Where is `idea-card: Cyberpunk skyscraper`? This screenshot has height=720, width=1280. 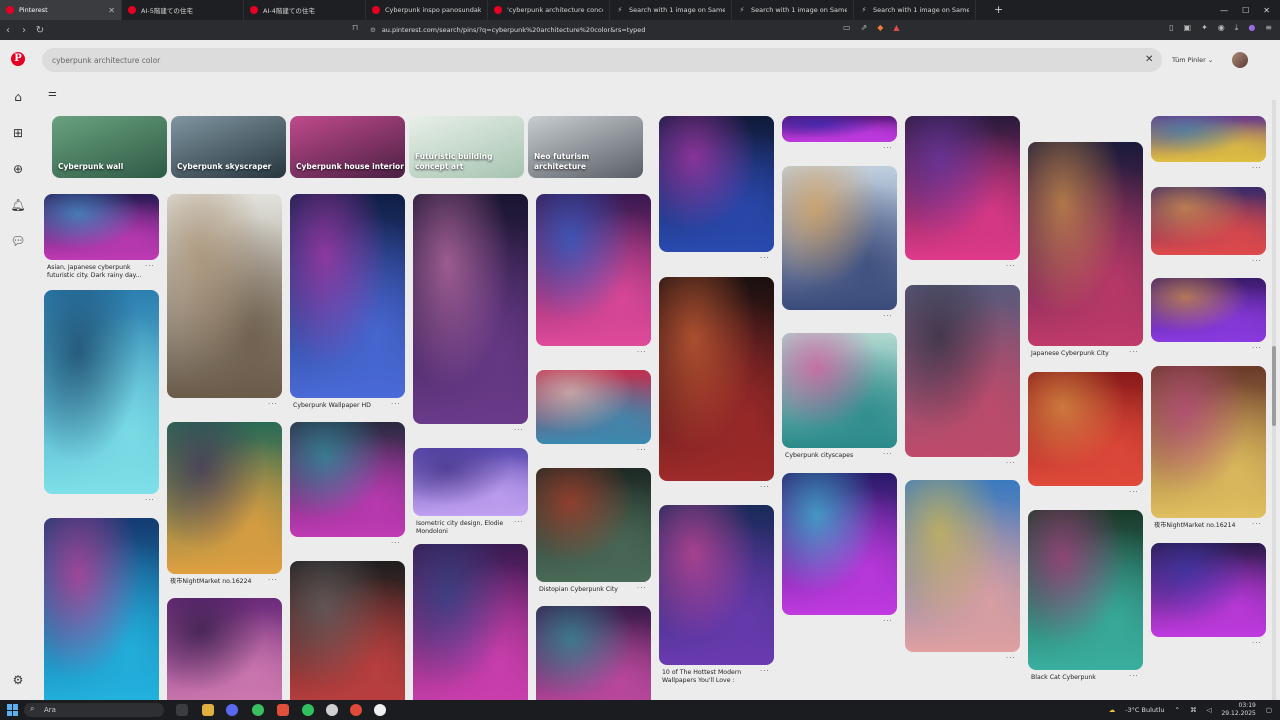 idea-card: Cyberpunk skyscraper is located at coordinates (228, 147).